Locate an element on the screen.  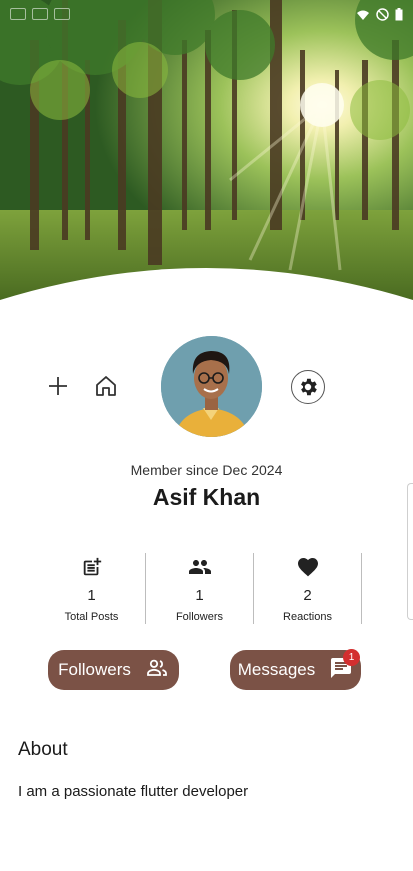
about-text: I am a passionate flutter developer is located at coordinates (133, 791).